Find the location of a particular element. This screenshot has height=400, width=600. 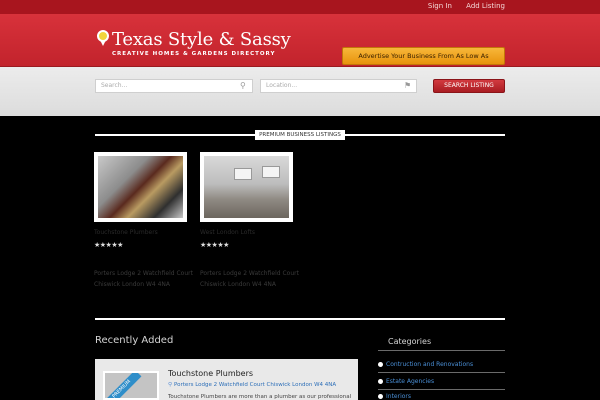

plumber-photo is located at coordinates (140, 187).